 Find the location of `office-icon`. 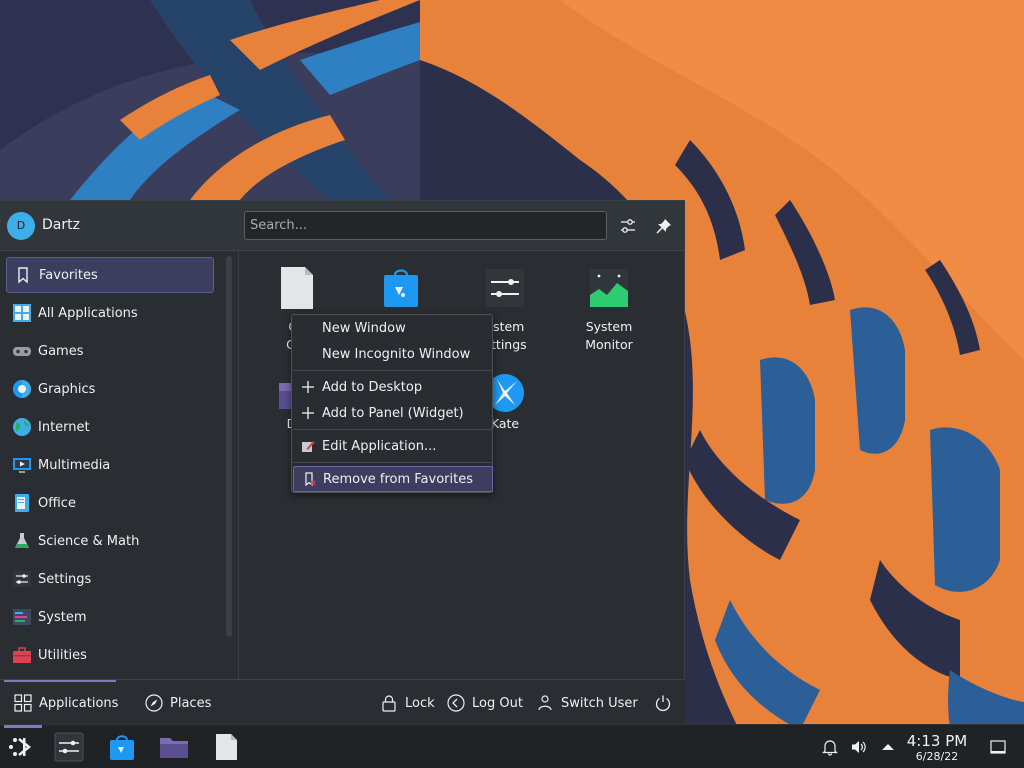

office-icon is located at coordinates (22, 503).